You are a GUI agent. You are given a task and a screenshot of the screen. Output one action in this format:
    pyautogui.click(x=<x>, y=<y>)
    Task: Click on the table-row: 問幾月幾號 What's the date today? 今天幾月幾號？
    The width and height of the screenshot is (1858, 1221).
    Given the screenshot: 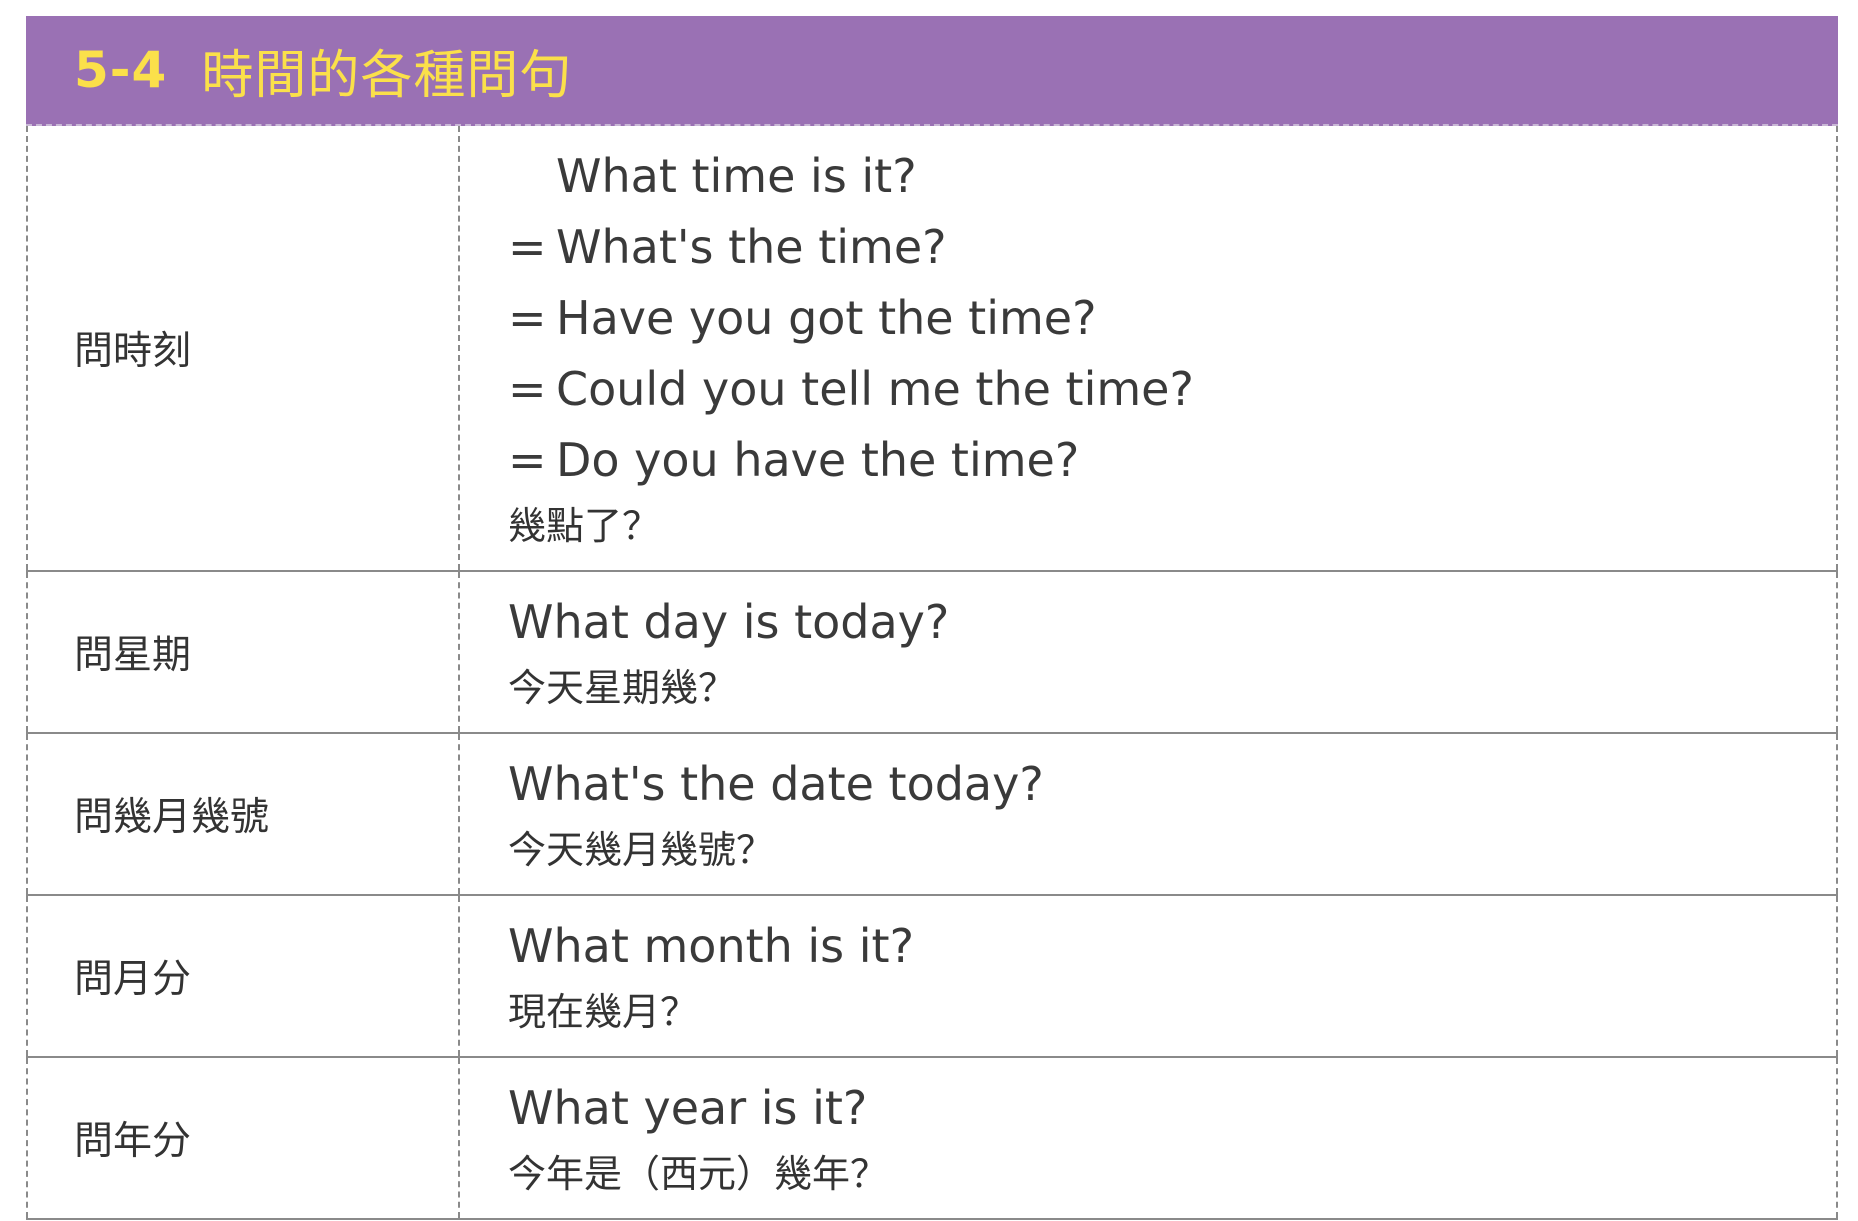 What is the action you would take?
    pyautogui.click(x=932, y=813)
    